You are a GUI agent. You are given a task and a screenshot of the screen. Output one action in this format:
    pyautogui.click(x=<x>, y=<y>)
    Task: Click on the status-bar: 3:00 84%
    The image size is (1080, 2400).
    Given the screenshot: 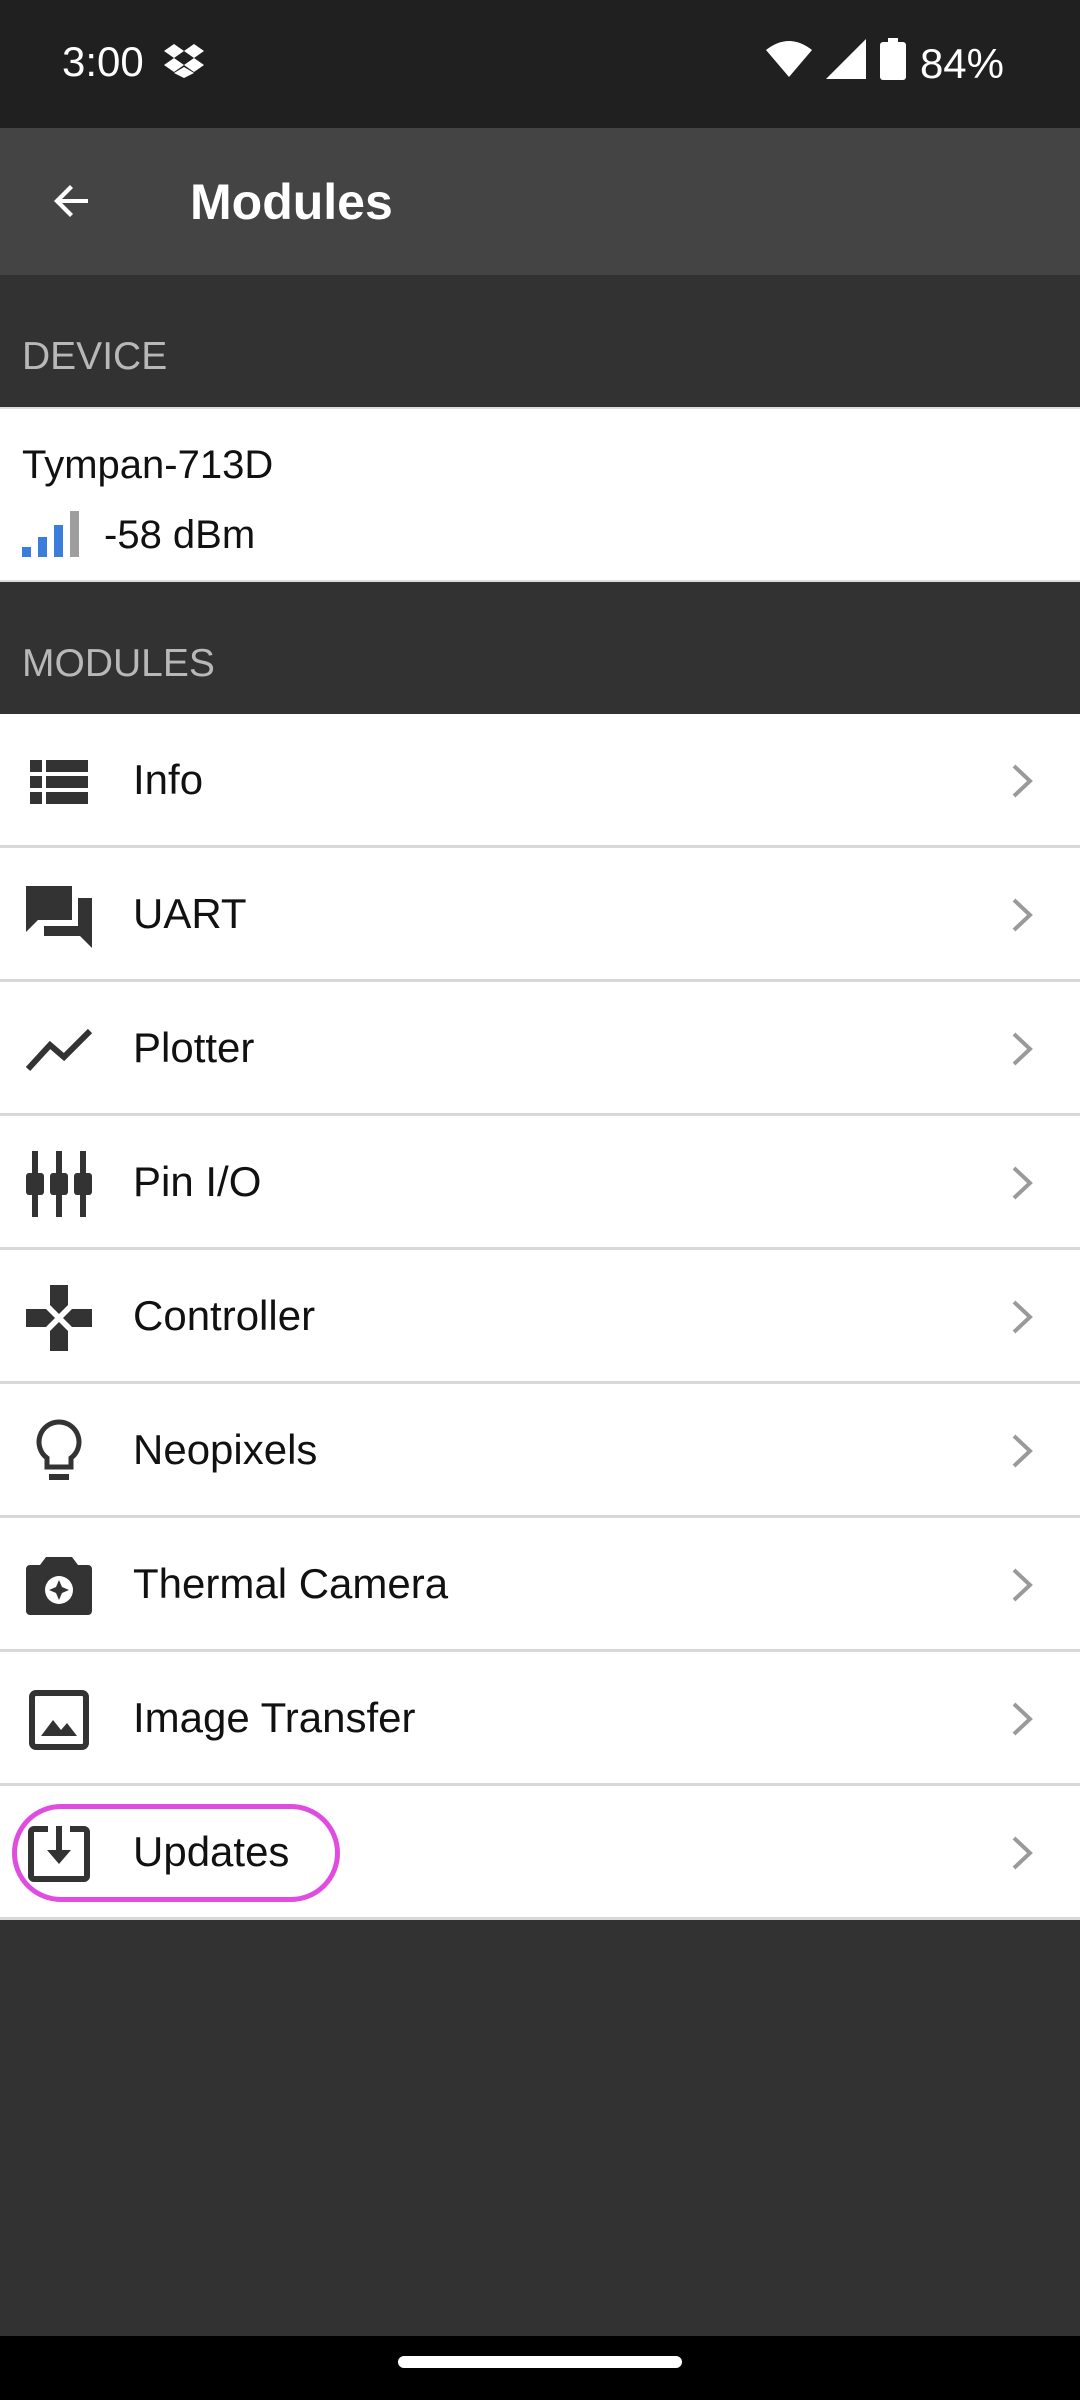 What is the action you would take?
    pyautogui.click(x=540, y=64)
    